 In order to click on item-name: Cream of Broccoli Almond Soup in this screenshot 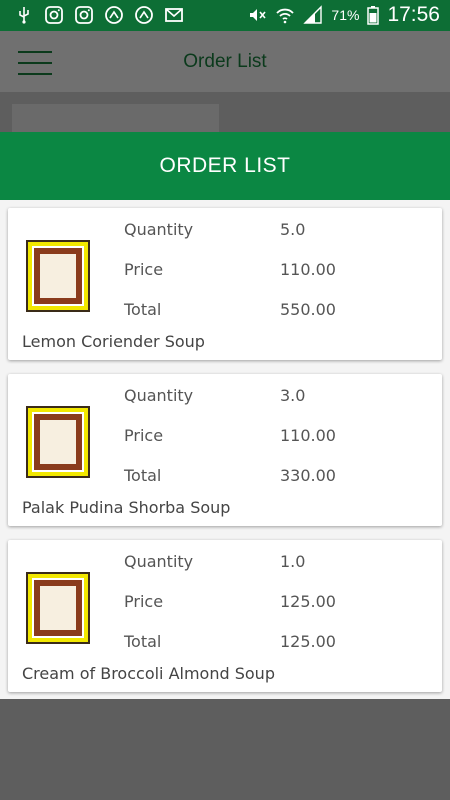, I will do `click(148, 673)`.